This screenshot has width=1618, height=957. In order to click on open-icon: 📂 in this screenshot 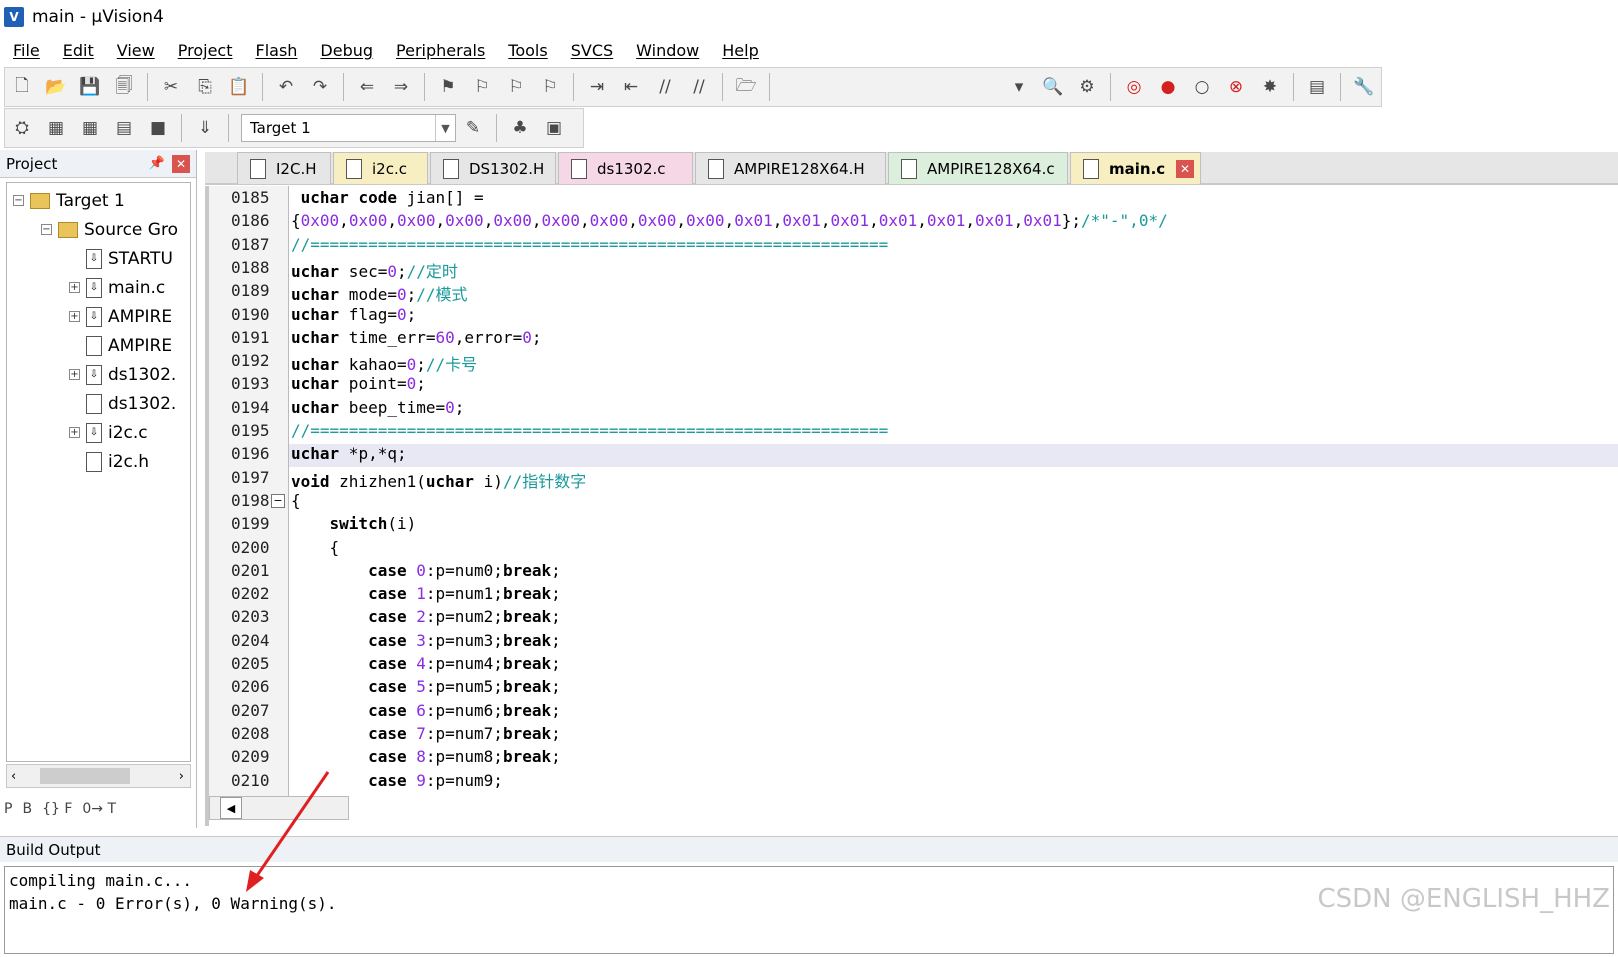, I will do `click(56, 87)`.